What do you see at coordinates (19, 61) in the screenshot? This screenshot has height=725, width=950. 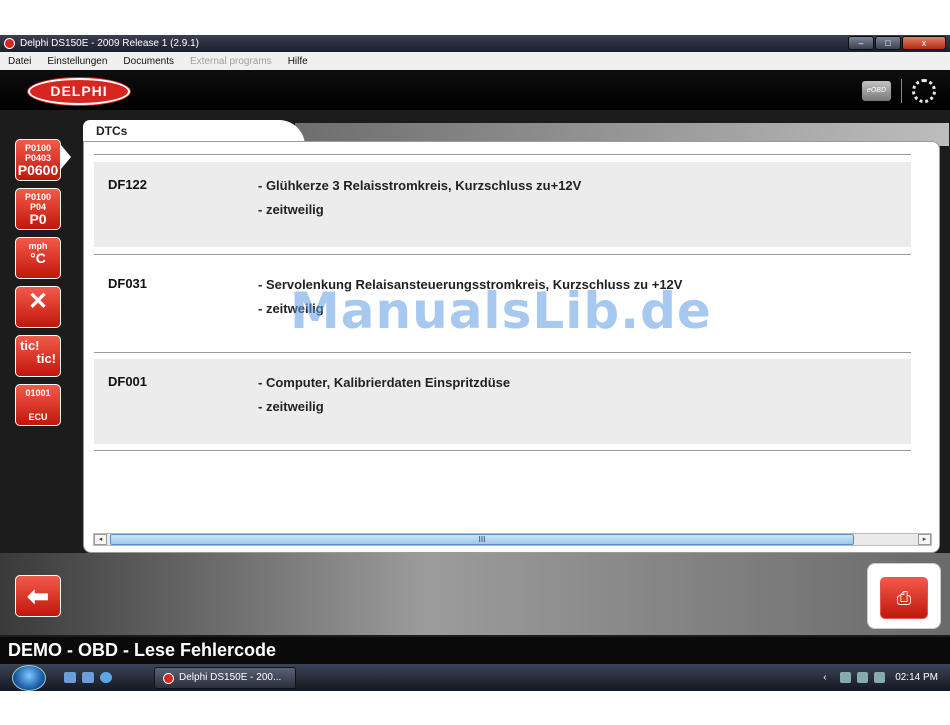 I see `menu-datei: Datei` at bounding box center [19, 61].